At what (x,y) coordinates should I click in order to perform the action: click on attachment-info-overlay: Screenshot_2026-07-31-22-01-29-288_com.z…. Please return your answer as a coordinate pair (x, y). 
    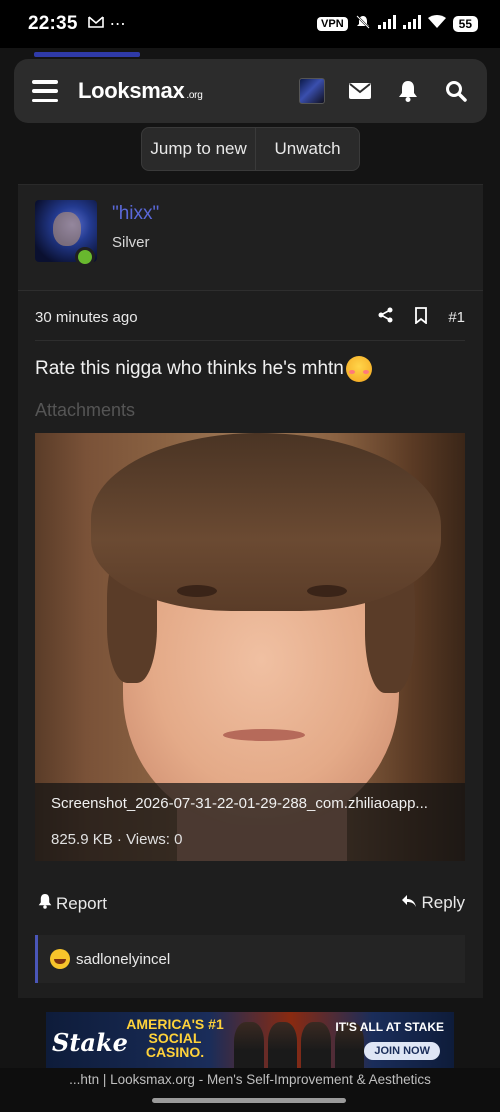
    Looking at the image, I should click on (250, 822).